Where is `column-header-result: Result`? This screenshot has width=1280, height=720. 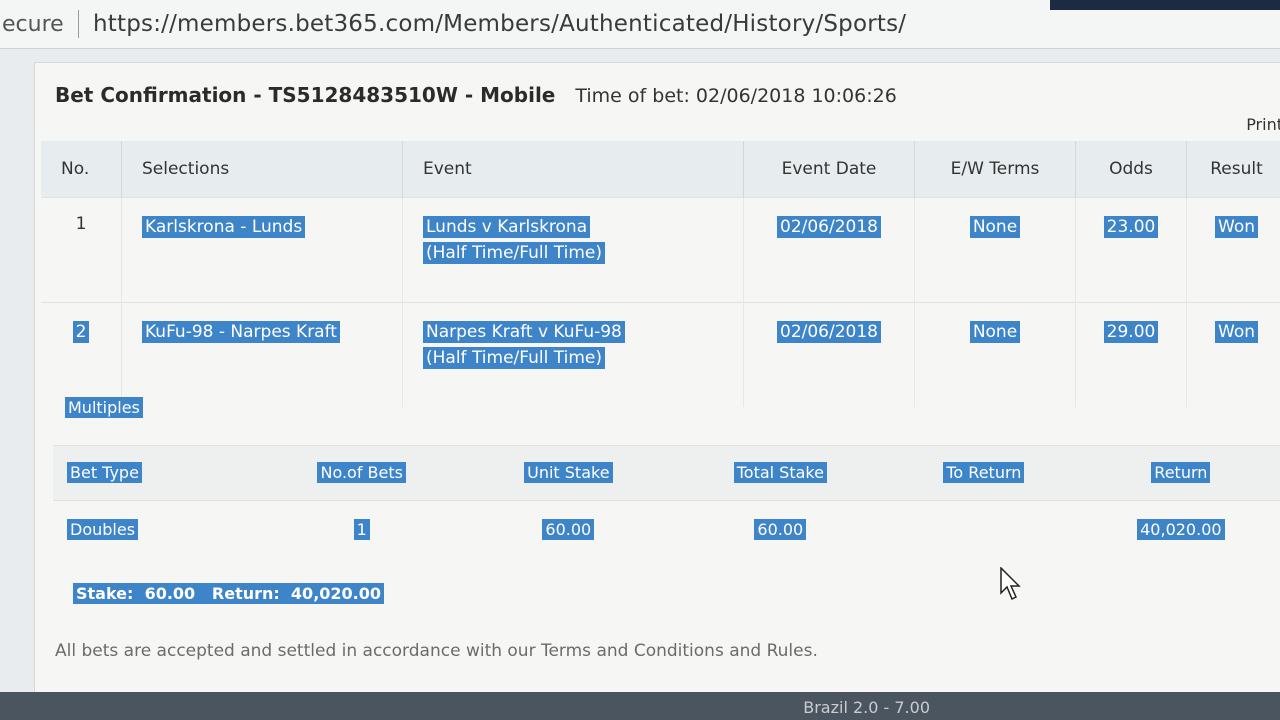 column-header-result: Result is located at coordinates (1233, 169).